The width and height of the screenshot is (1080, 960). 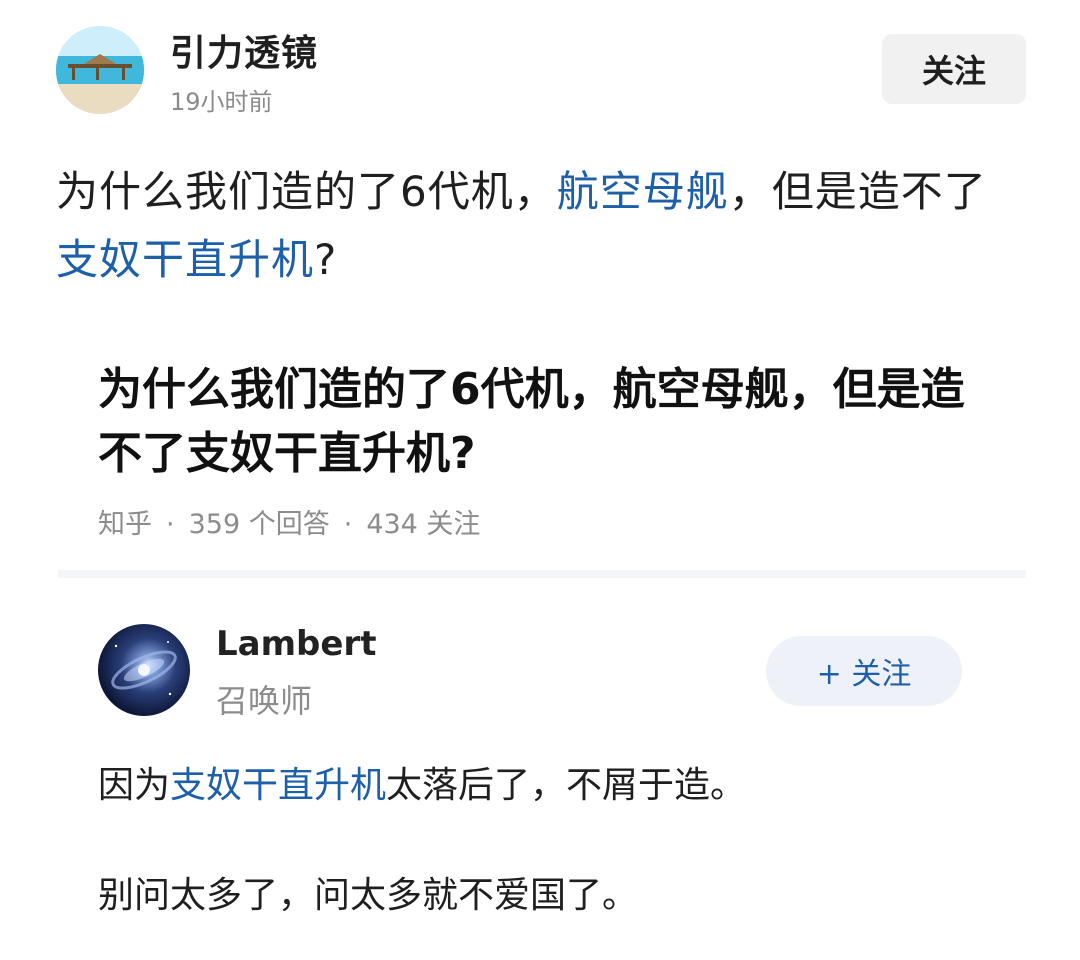 What do you see at coordinates (954, 69) in the screenshot?
I see `follow-button: 关注` at bounding box center [954, 69].